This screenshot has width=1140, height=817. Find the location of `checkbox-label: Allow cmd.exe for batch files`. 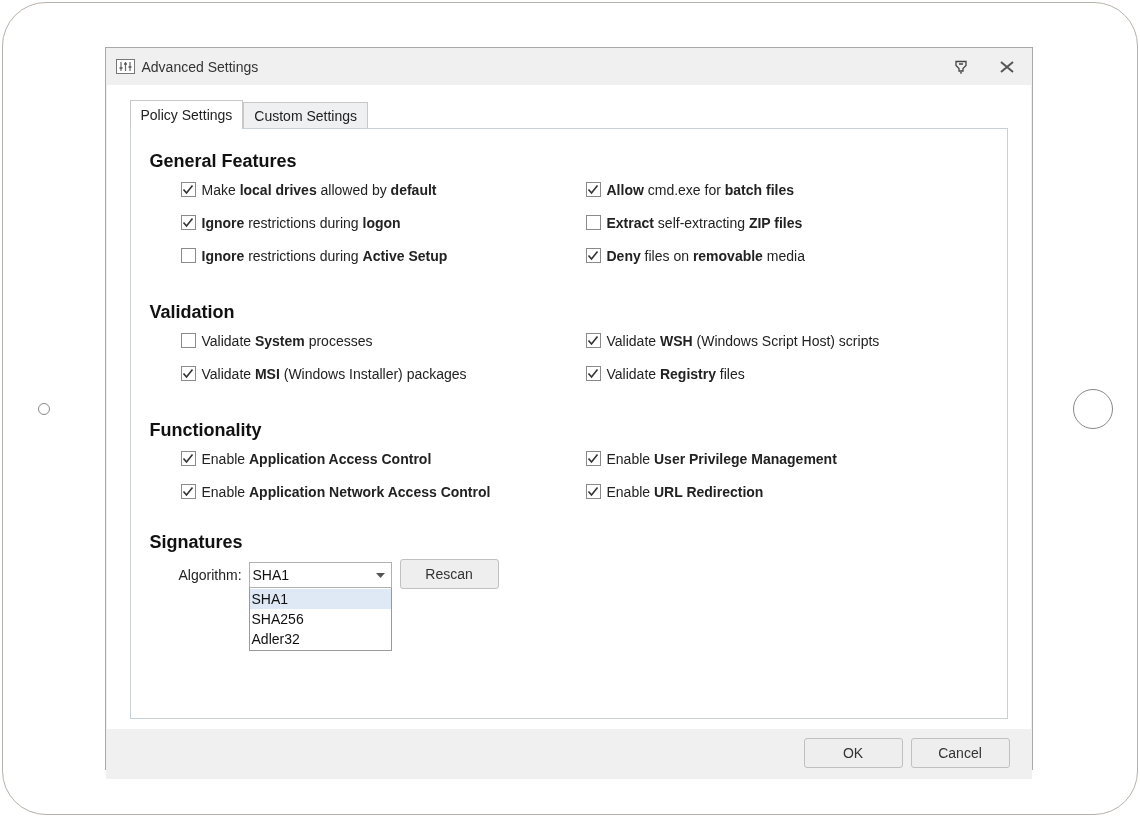

checkbox-label: Allow cmd.exe for batch files is located at coordinates (700, 189).